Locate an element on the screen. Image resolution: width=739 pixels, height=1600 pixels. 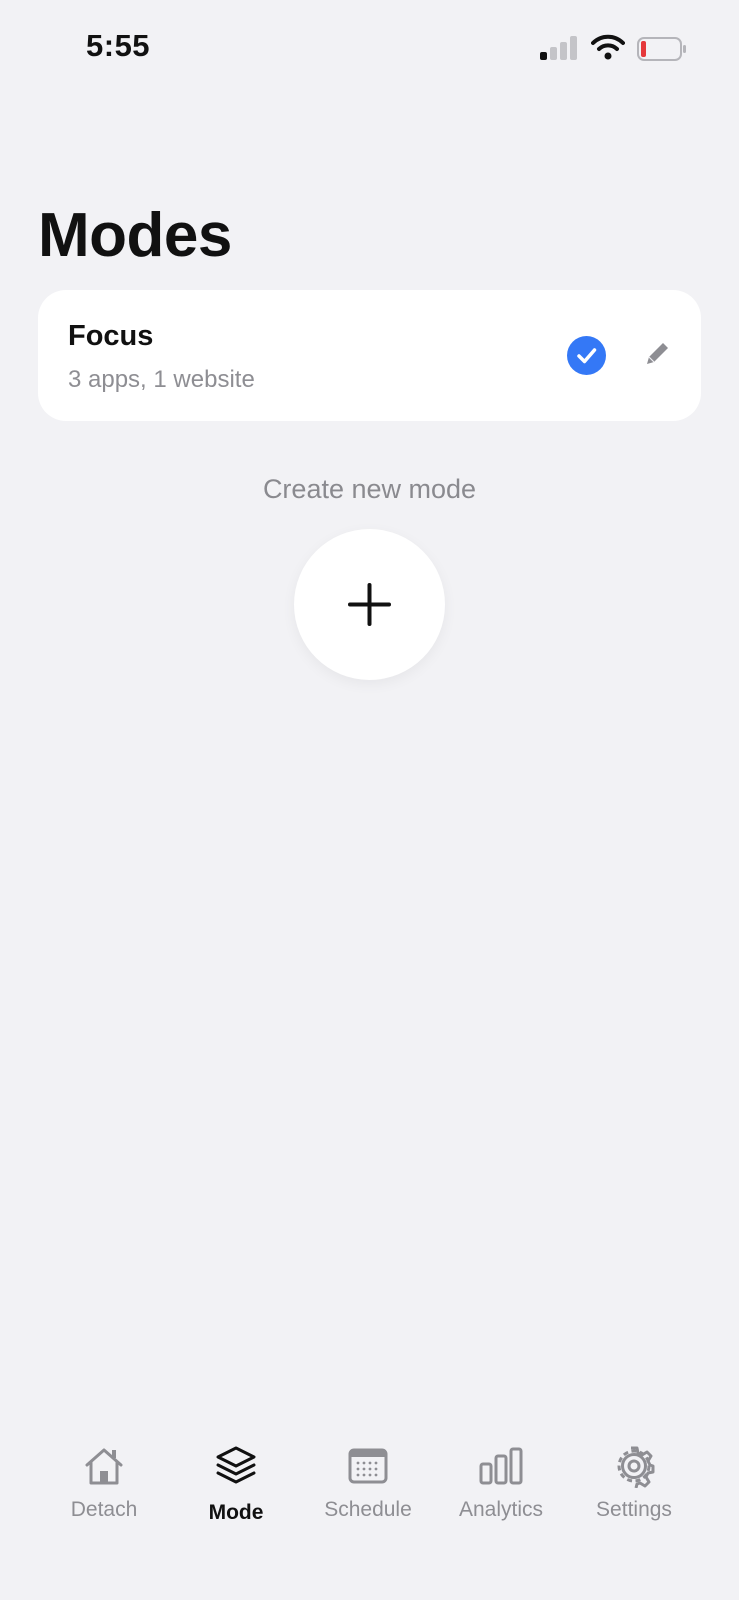
add-mode-button is located at coordinates (369, 604).